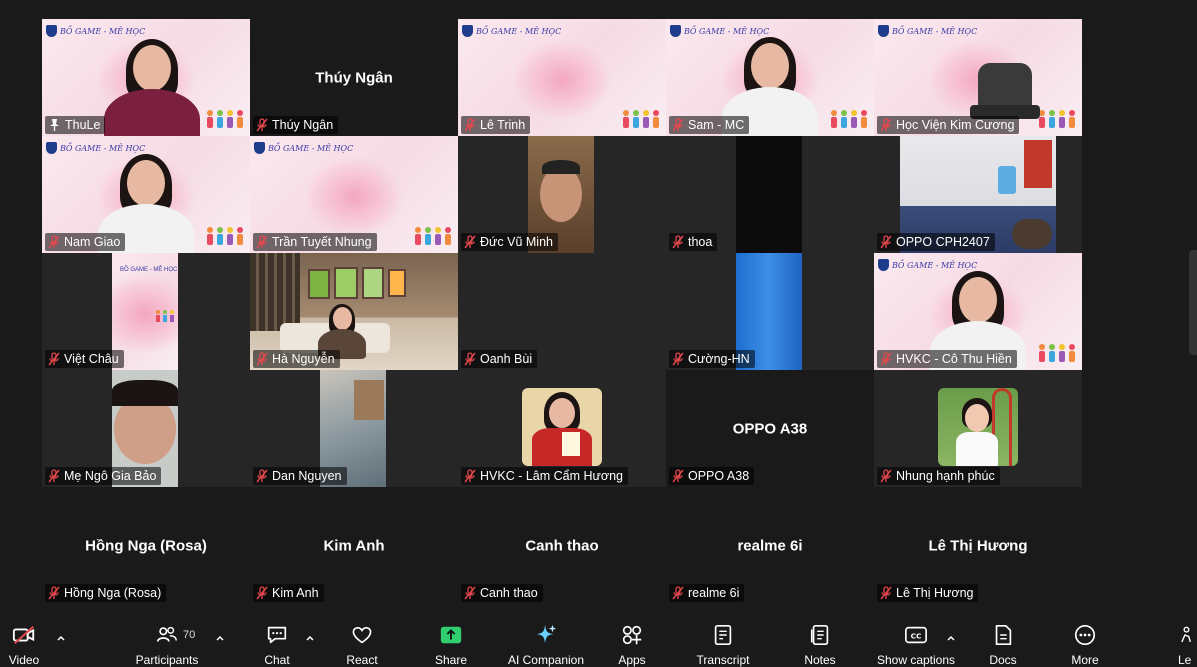 This screenshot has width=1197, height=667. Describe the element at coordinates (916, 635) in the screenshot. I see `closed-captions-icon: CC` at that location.